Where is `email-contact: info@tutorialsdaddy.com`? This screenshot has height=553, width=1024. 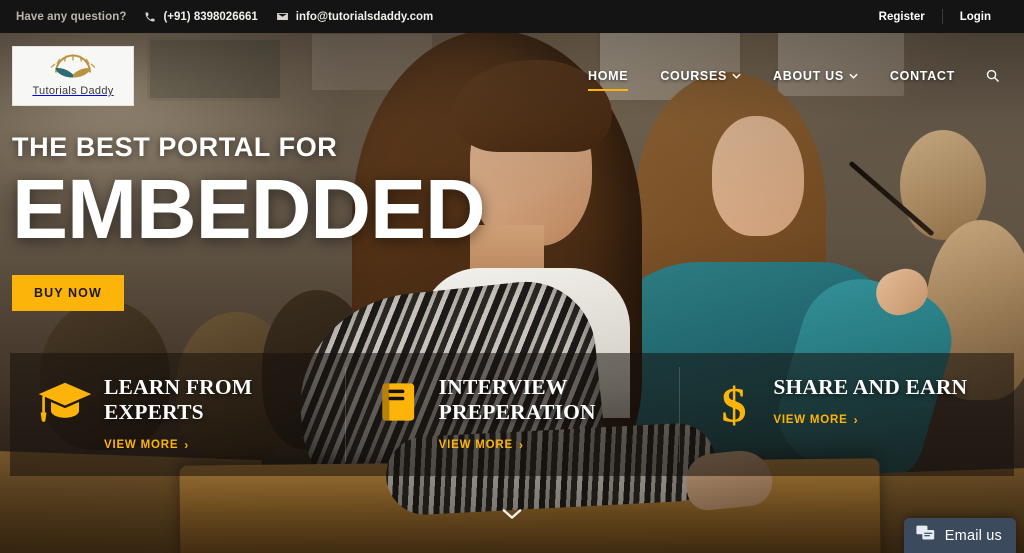 email-contact: info@tutorialsdaddy.com is located at coordinates (355, 16).